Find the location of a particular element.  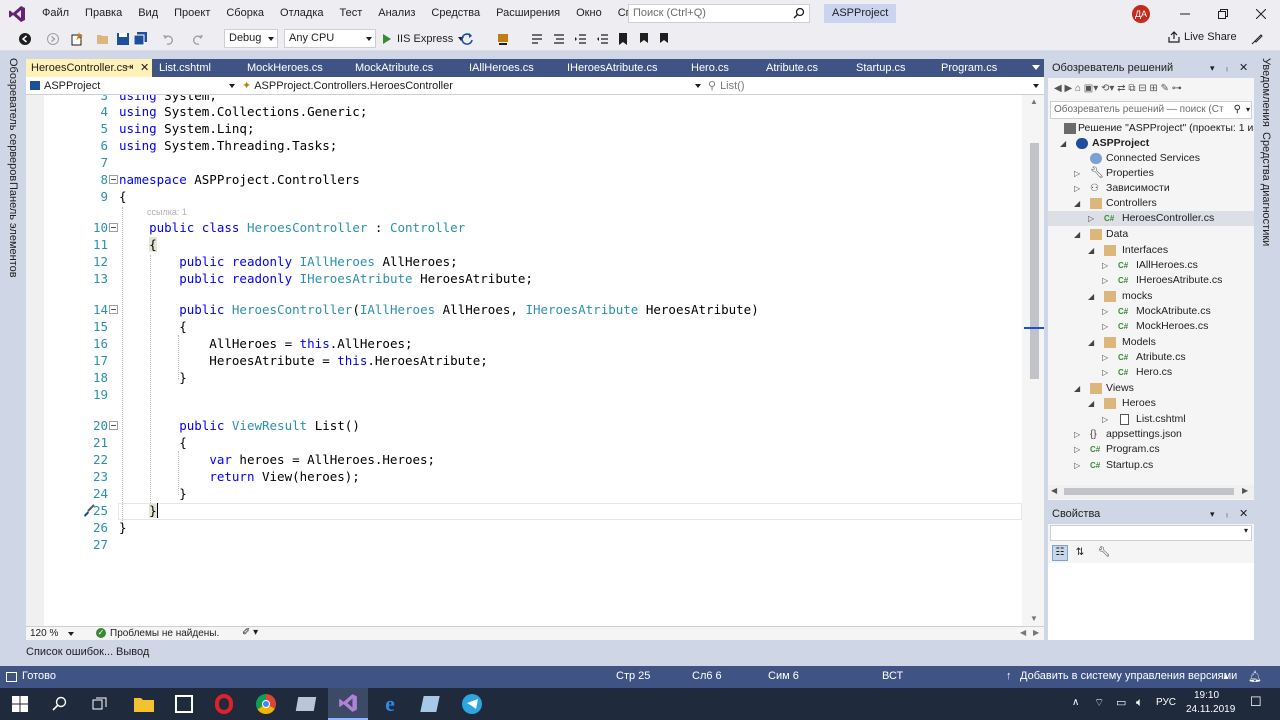

telegram-icon is located at coordinates (472, 704).